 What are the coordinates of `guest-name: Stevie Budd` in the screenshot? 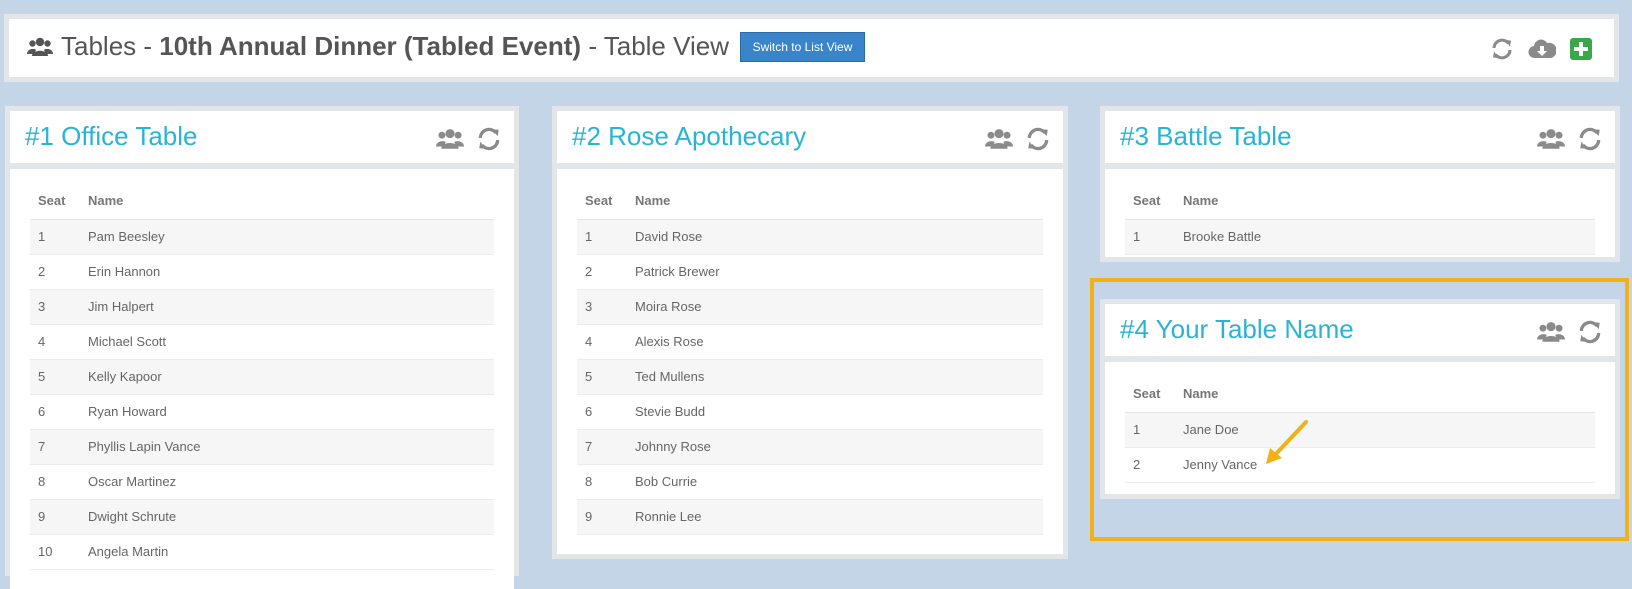 It's located at (835, 412).